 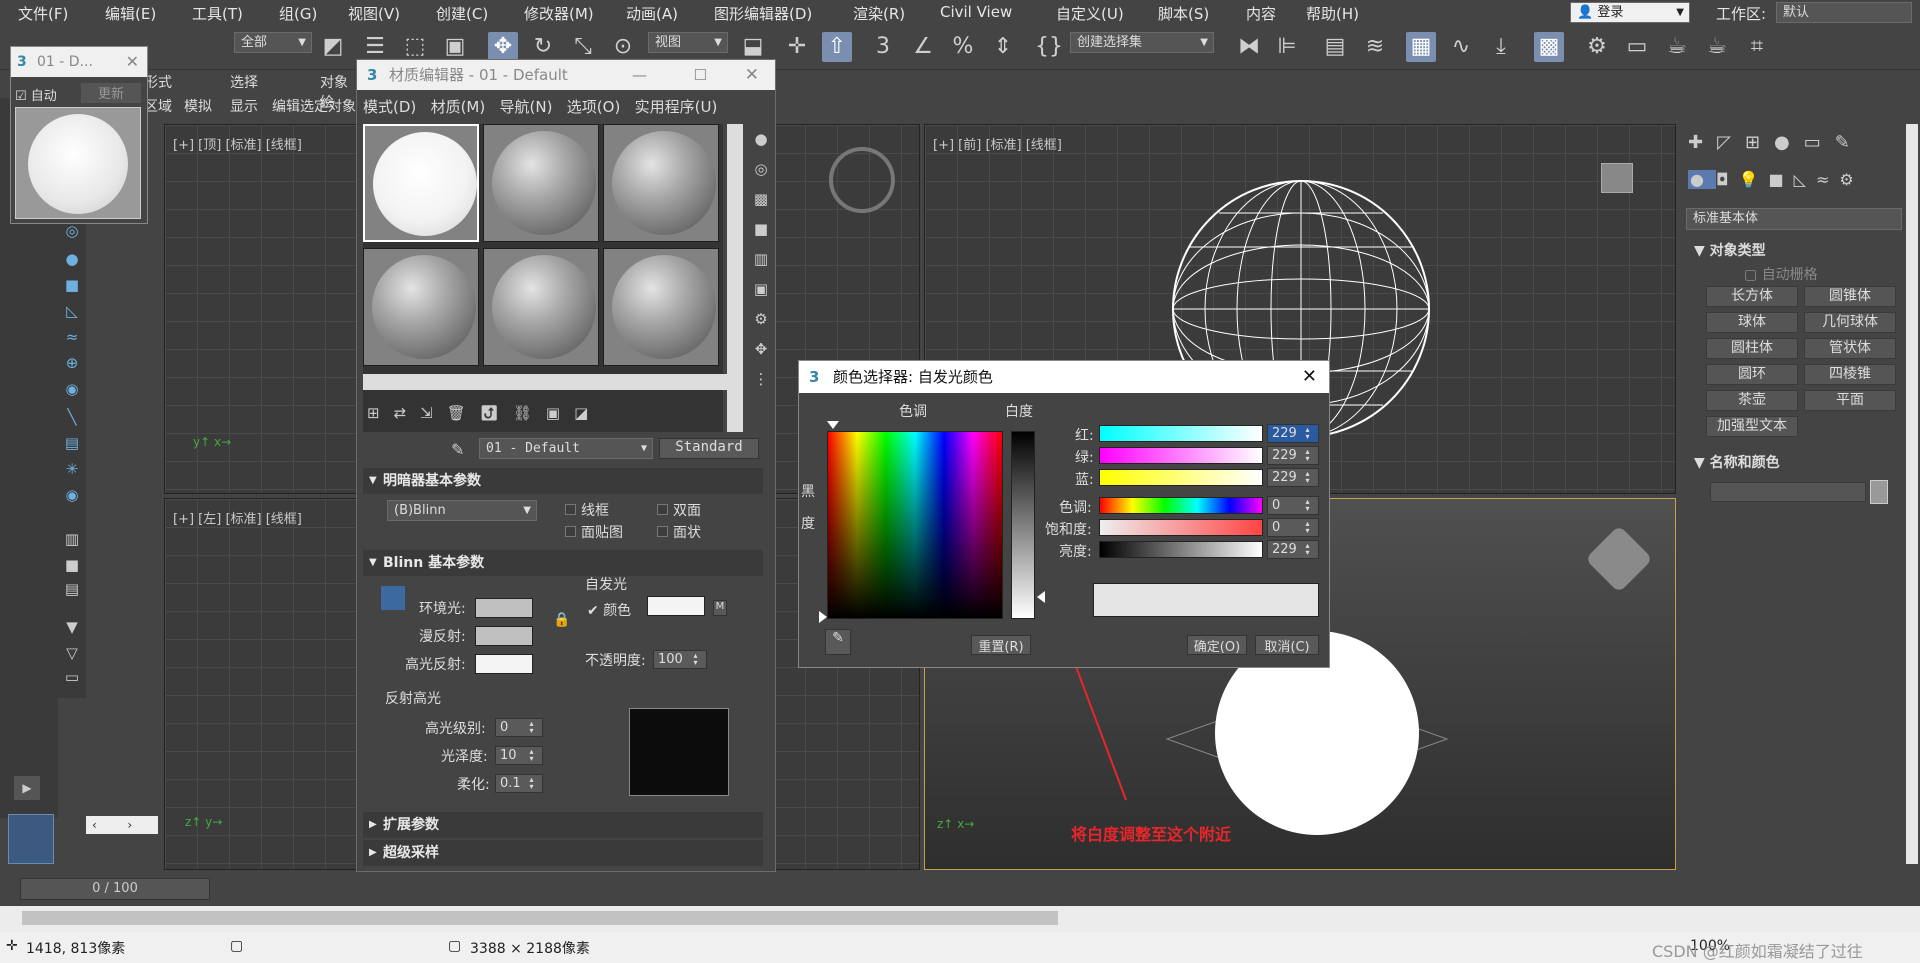 I want to click on show-map-icon: ◪, so click(x=588, y=413).